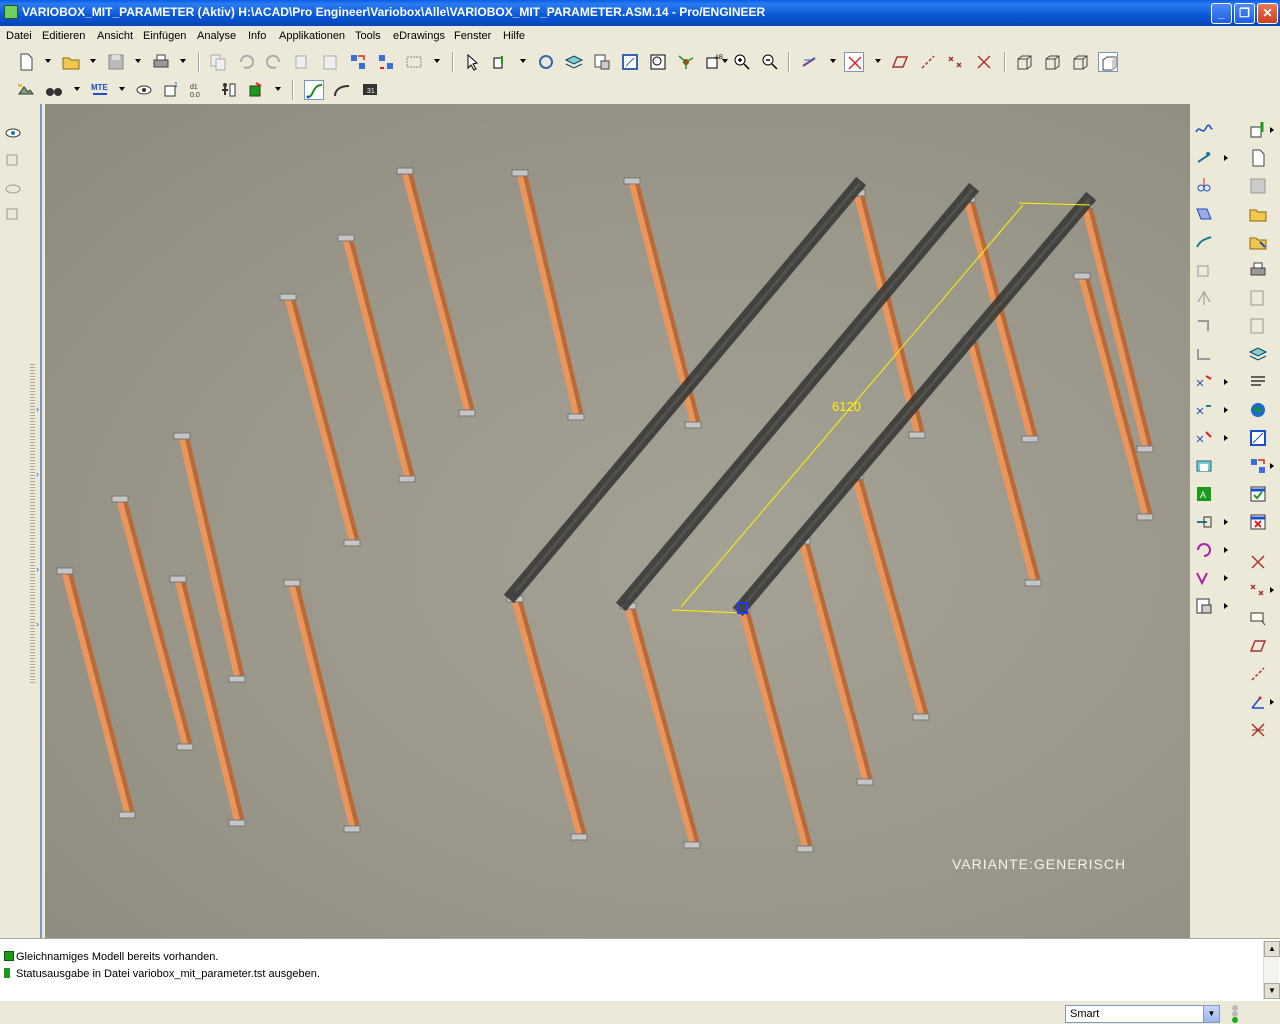 This screenshot has height=1024, width=1280. Describe the element at coordinates (725, 61) in the screenshot. I see `orient-dropdown-icon` at that location.